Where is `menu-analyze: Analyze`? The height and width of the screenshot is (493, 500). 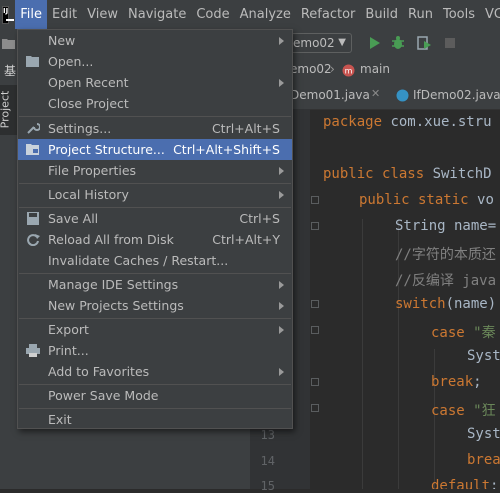
menu-analyze: Analyze is located at coordinates (265, 14).